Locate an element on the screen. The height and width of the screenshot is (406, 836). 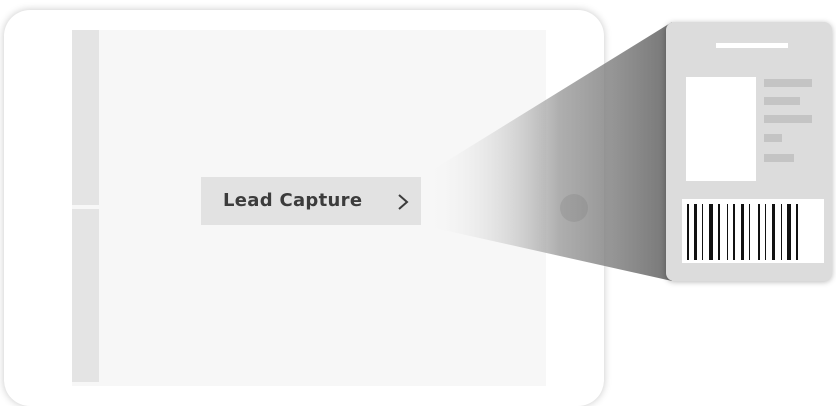
barcode is located at coordinates (753, 231).